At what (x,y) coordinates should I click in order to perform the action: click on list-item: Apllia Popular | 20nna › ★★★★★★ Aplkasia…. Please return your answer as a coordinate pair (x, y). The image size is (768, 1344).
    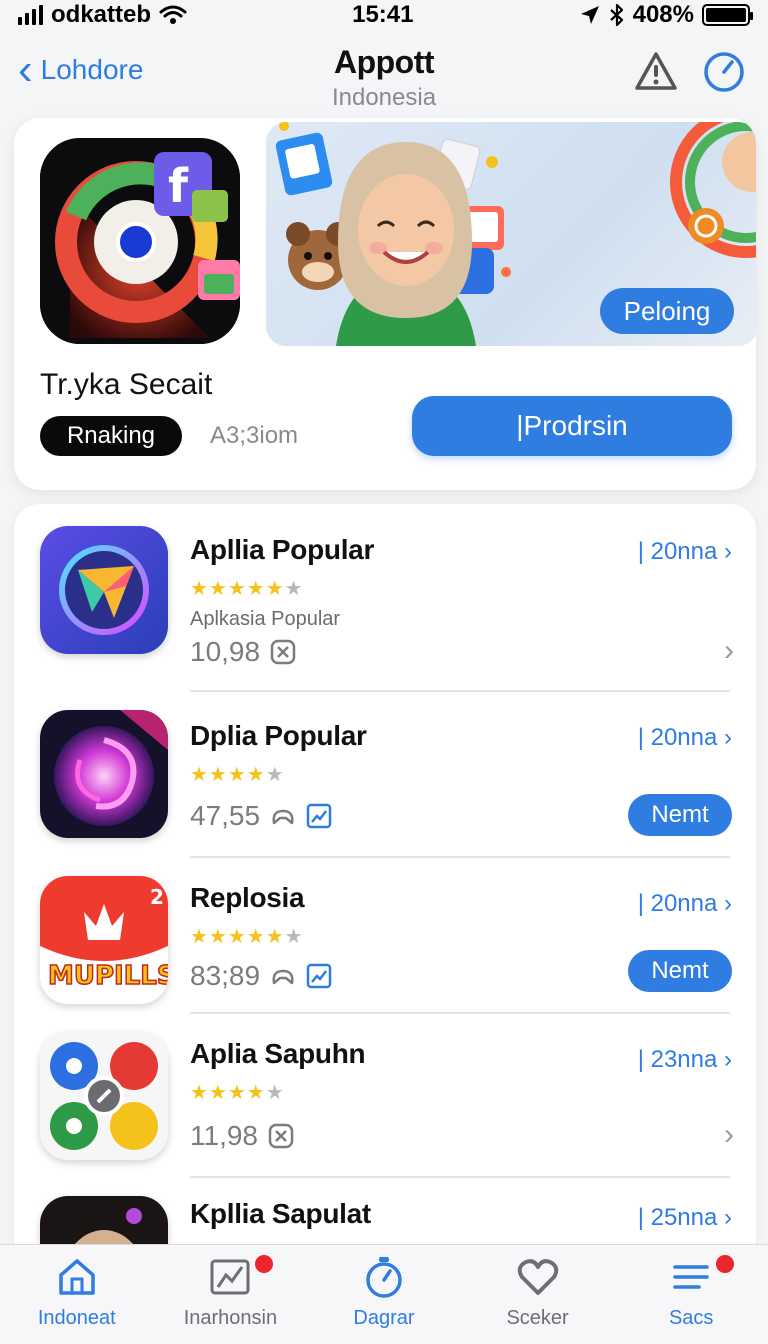
    Looking at the image, I should click on (385, 598).